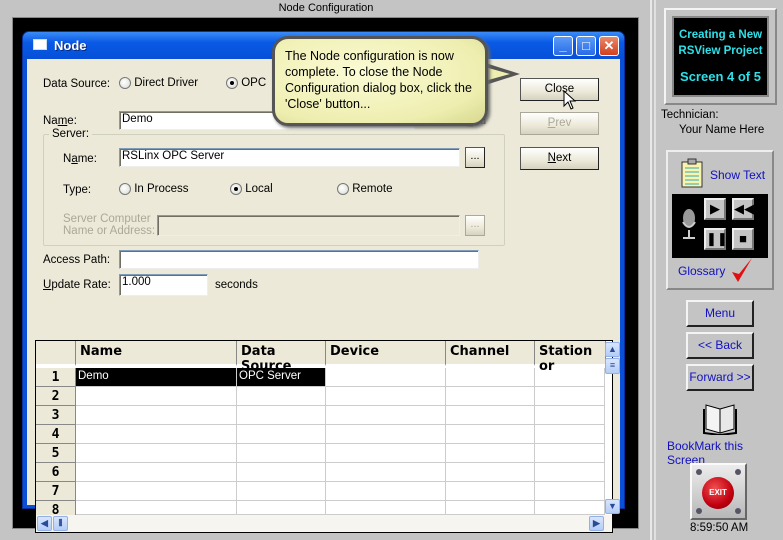 The width and height of the screenshot is (783, 540). What do you see at coordinates (324, 523) in the screenshot?
I see `horizontal-scrollbar` at bounding box center [324, 523].